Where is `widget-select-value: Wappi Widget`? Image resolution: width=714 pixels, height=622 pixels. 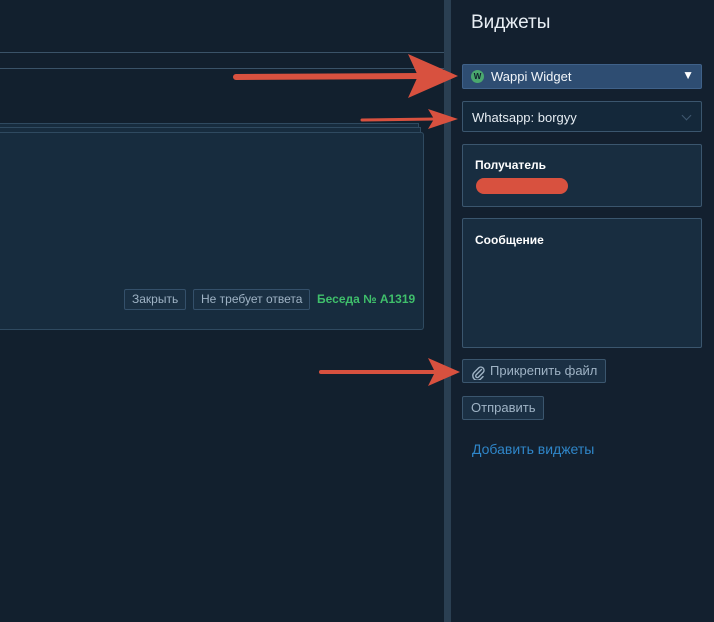
widget-select-value: Wappi Widget is located at coordinates (531, 76).